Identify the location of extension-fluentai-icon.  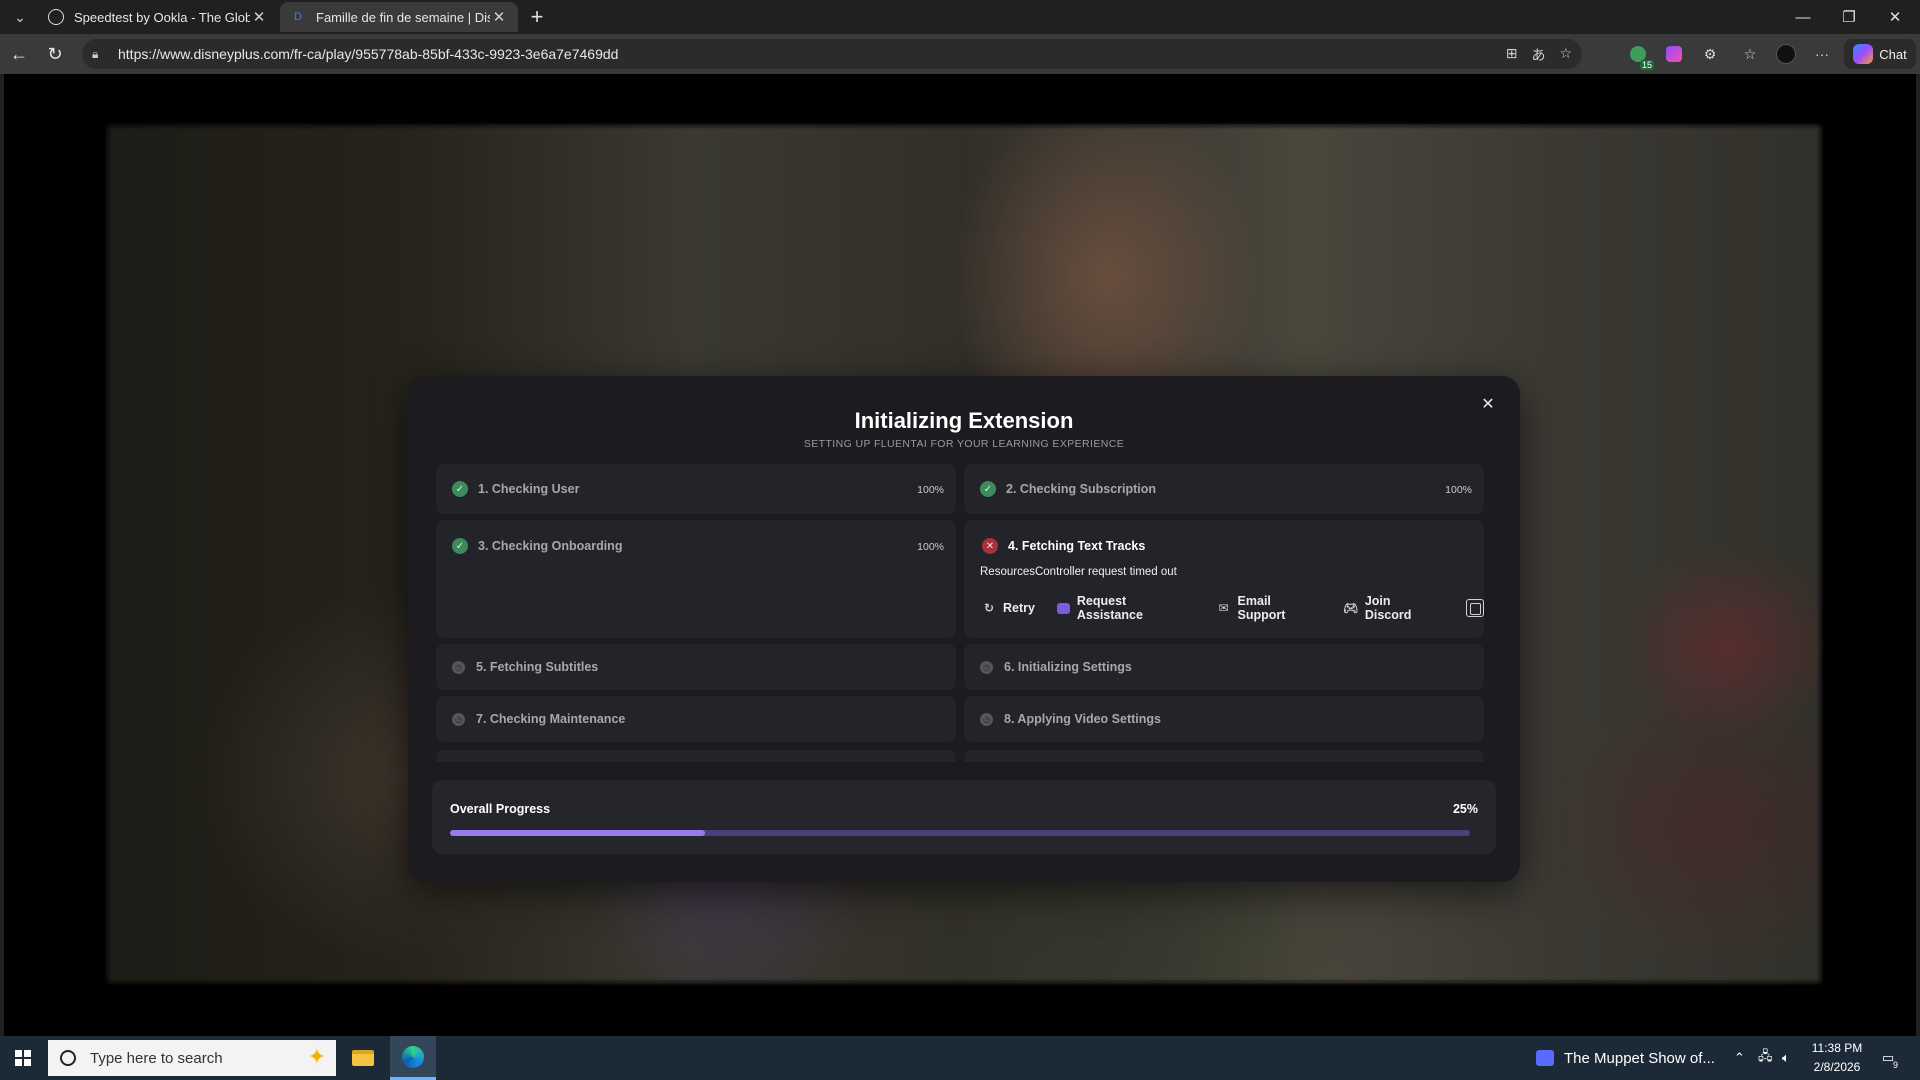
(1674, 54).